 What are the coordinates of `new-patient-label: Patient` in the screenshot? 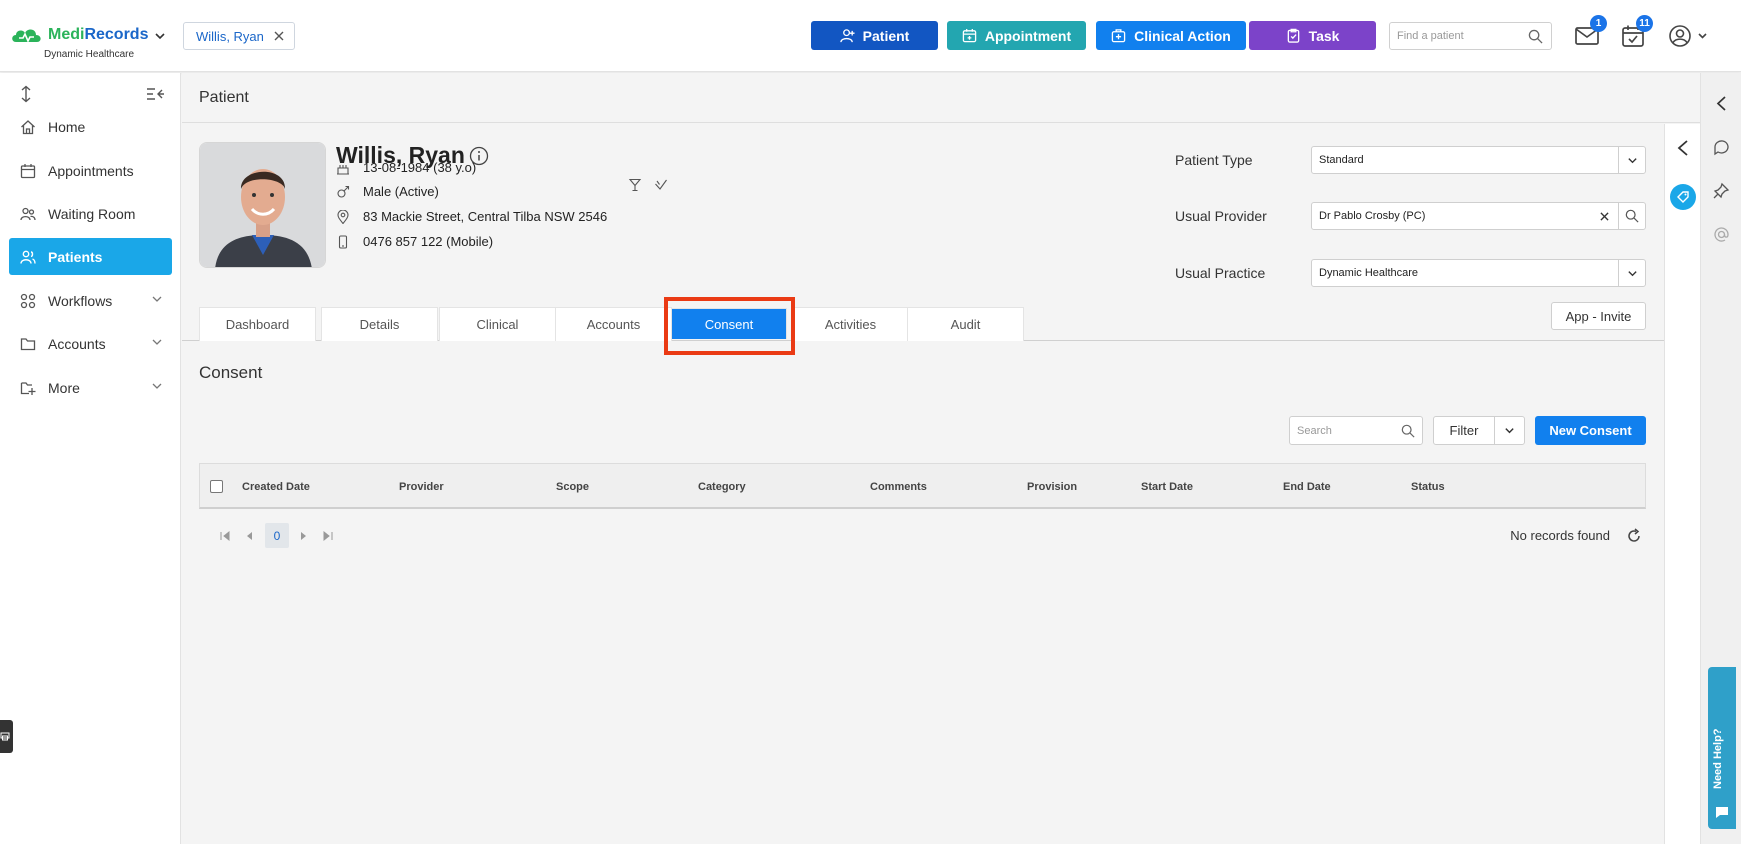 It's located at (886, 35).